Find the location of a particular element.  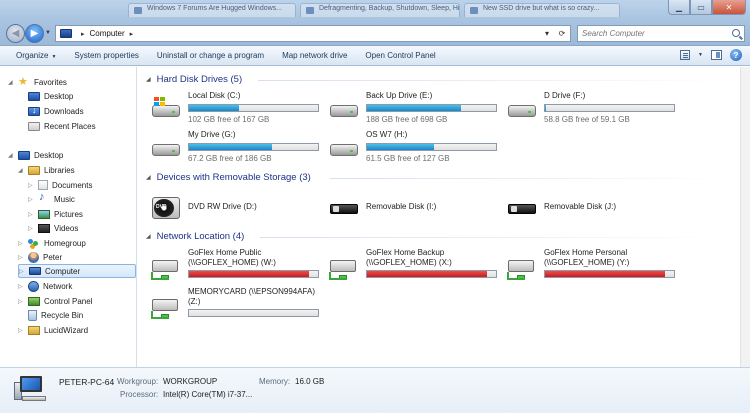

nav-label: Control Panel is located at coordinates (68, 301).